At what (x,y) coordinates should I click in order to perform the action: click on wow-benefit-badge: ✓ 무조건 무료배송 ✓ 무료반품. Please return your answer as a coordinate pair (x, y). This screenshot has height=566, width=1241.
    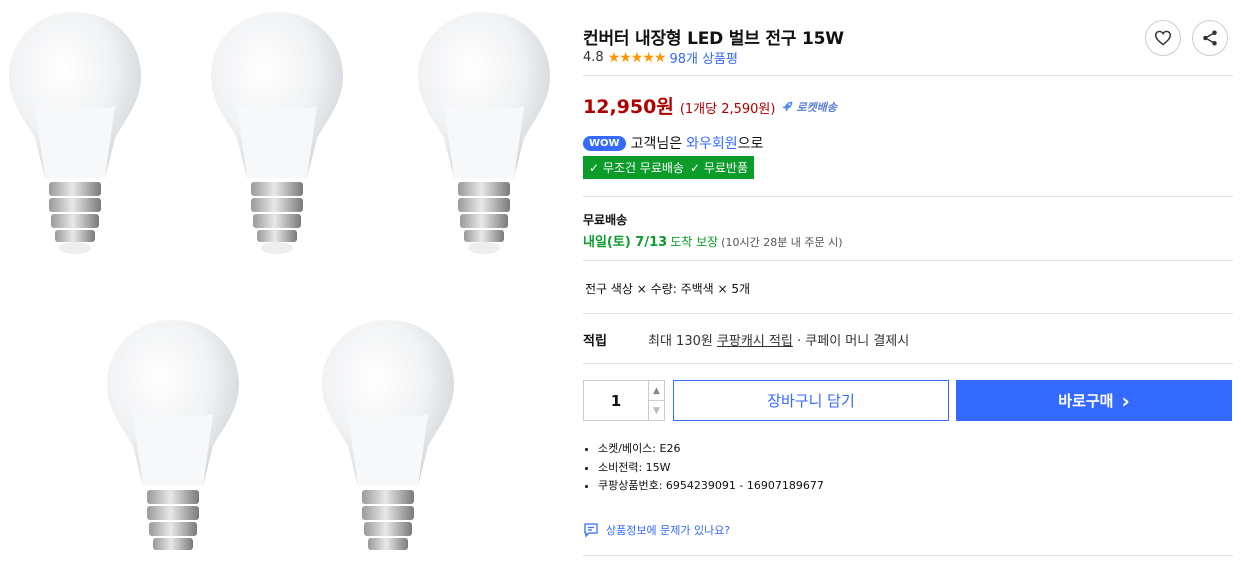
    Looking at the image, I should click on (668, 167).